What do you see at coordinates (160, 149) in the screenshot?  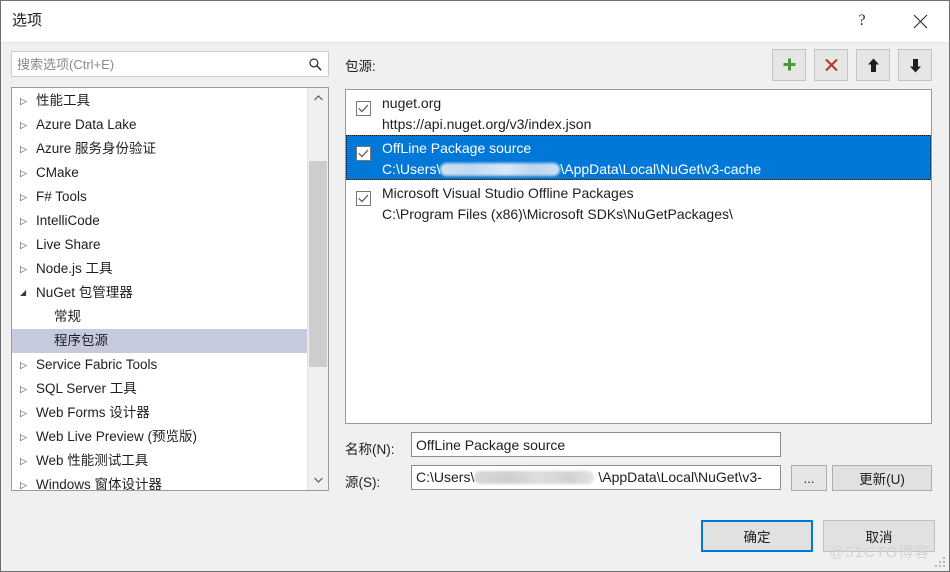 I see `tree-item: ▷ Azure 服务身份验证` at bounding box center [160, 149].